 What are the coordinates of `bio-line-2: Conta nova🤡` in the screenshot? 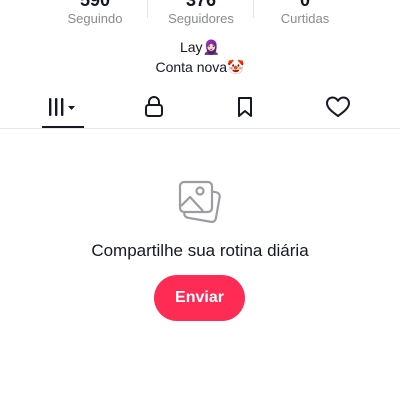 It's located at (200, 67).